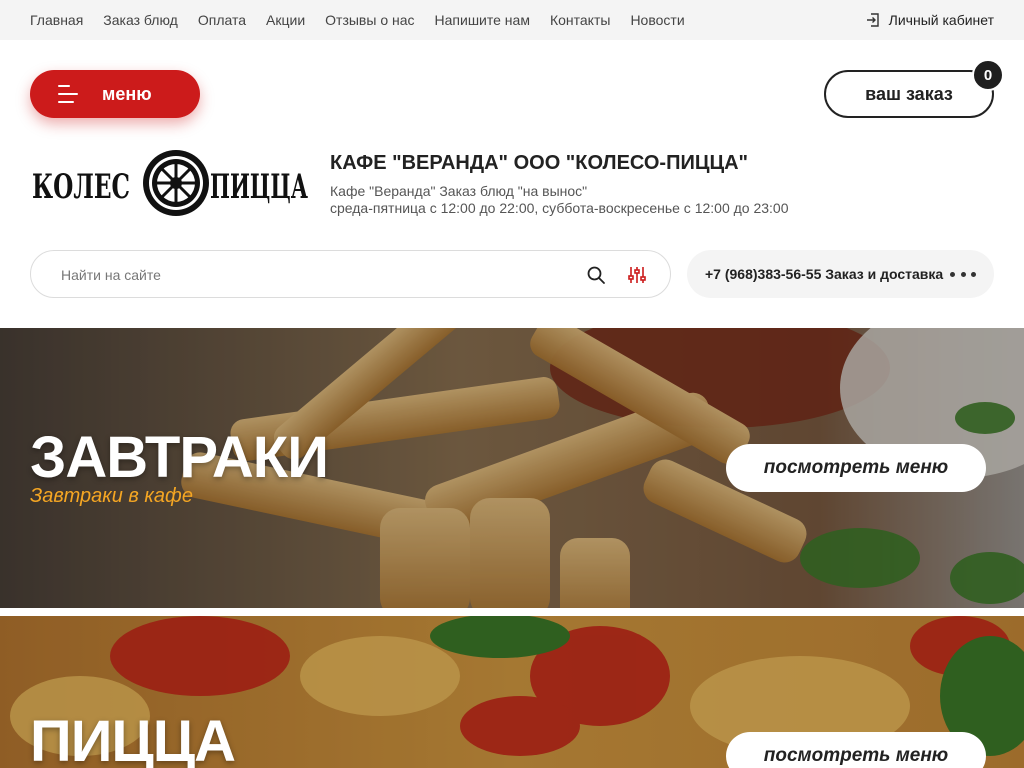  I want to click on nav-link-payment: Оплата, so click(222, 20).